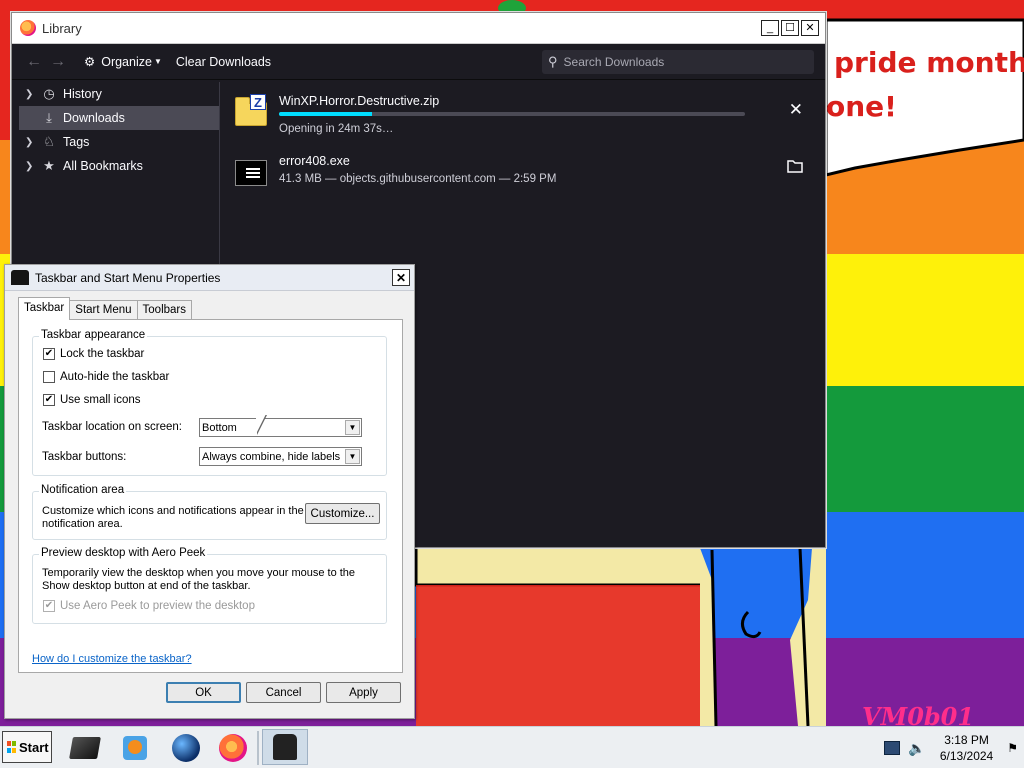 This screenshot has height=769, width=1024. What do you see at coordinates (512, 114) in the screenshot?
I see `download-progress-bar` at bounding box center [512, 114].